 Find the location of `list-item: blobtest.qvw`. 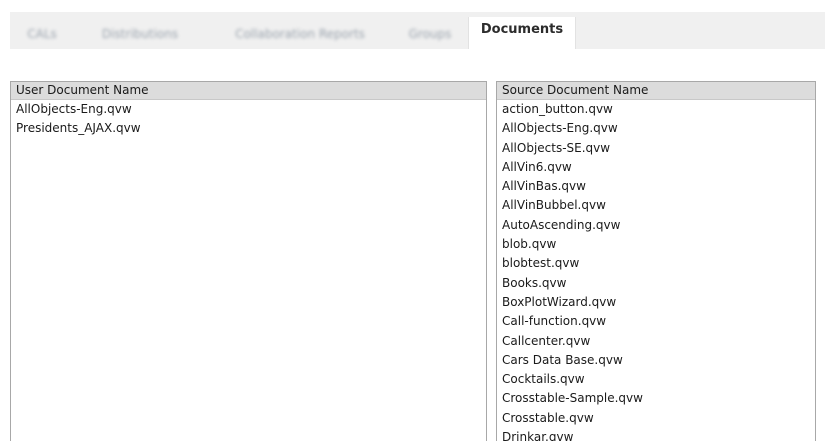

list-item: blobtest.qvw is located at coordinates (656, 263).